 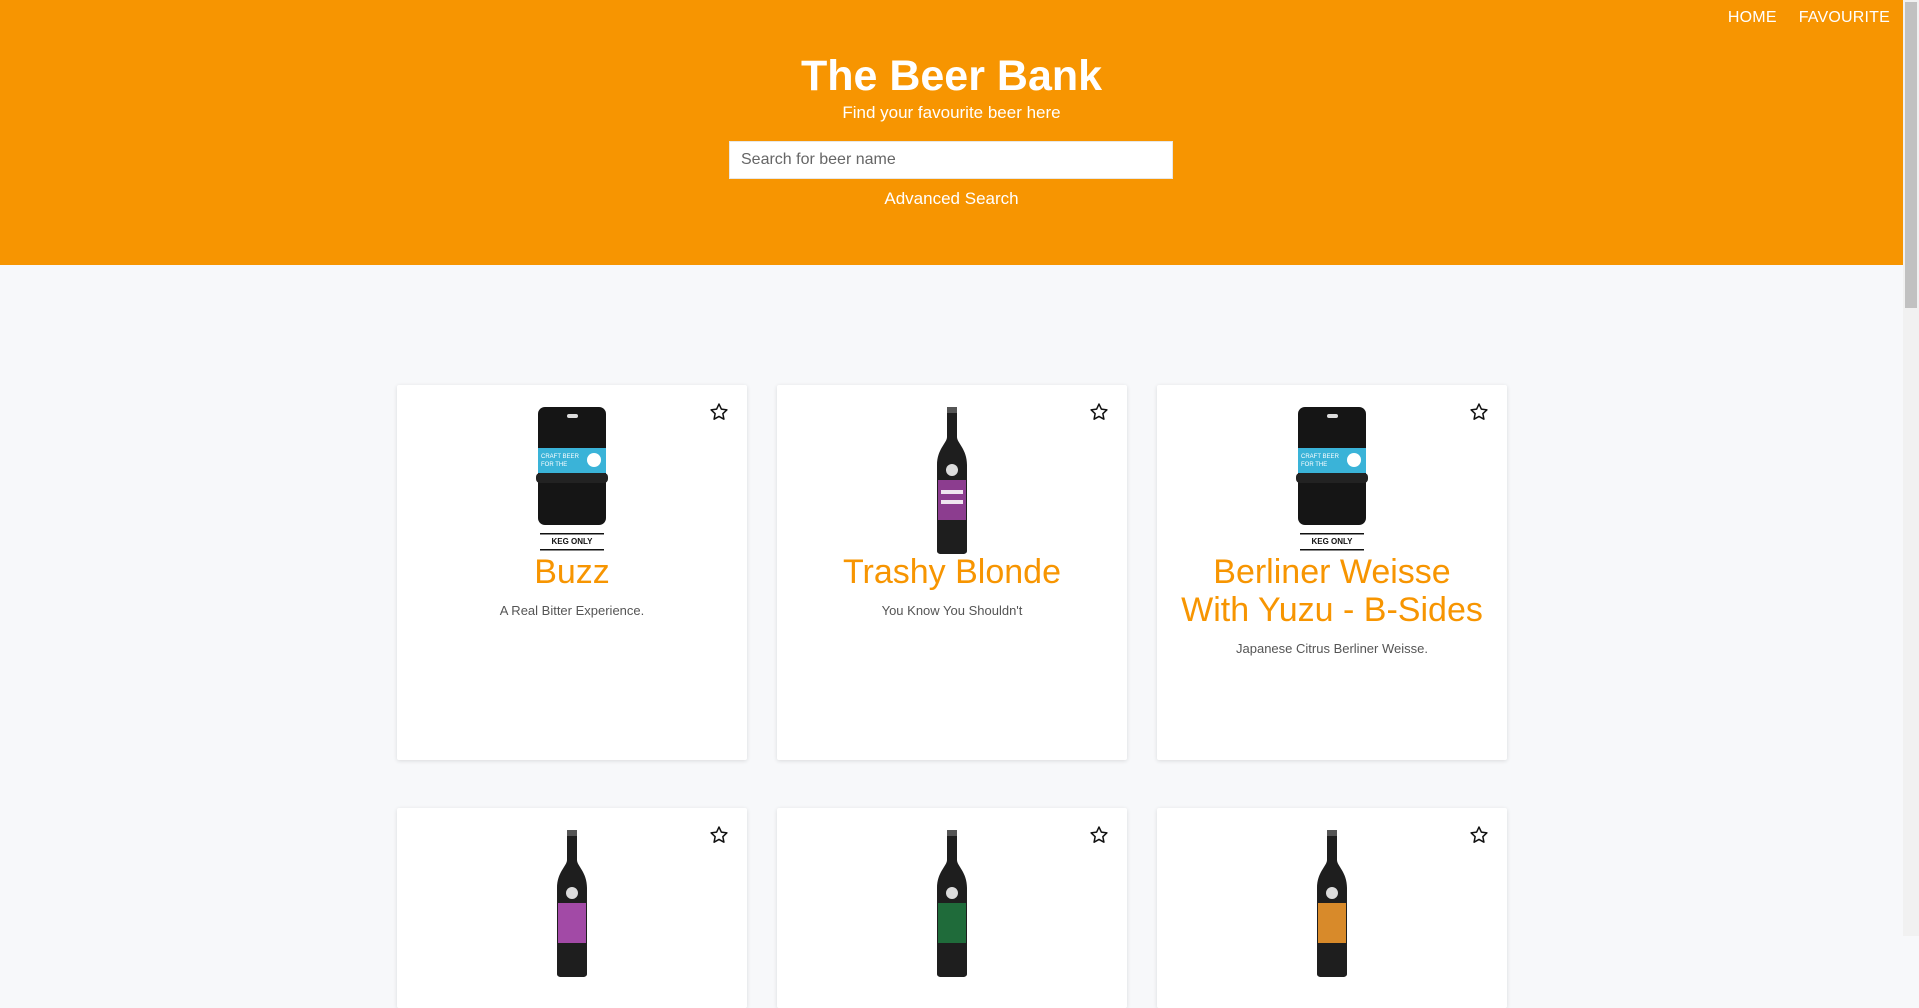 I want to click on beer-card: Trashy Blonde You Know You Shouldn't, so click(x=952, y=572).